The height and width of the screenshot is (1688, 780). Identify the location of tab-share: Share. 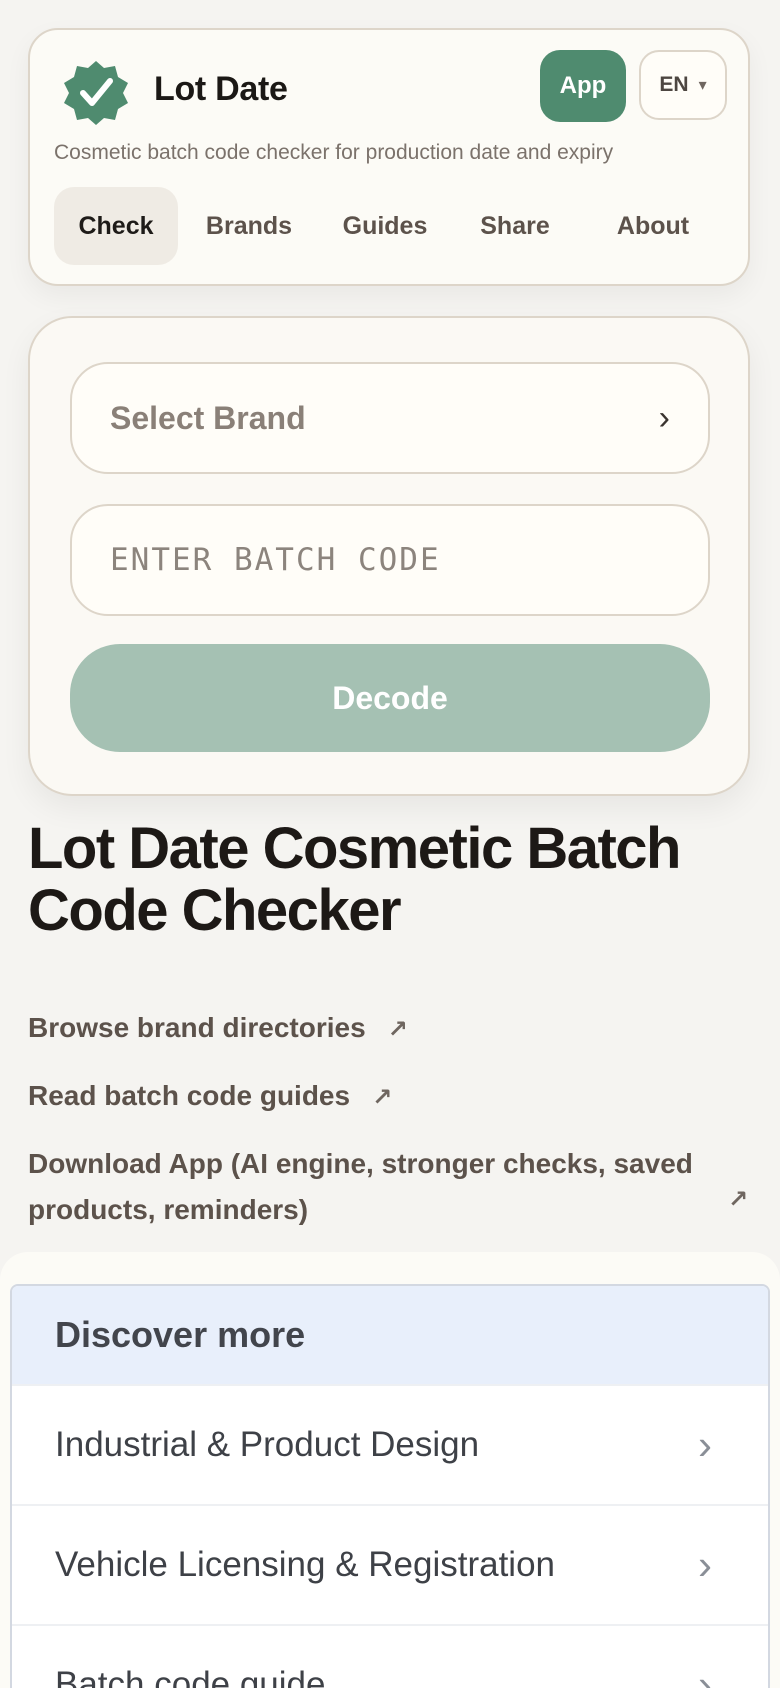
(515, 226).